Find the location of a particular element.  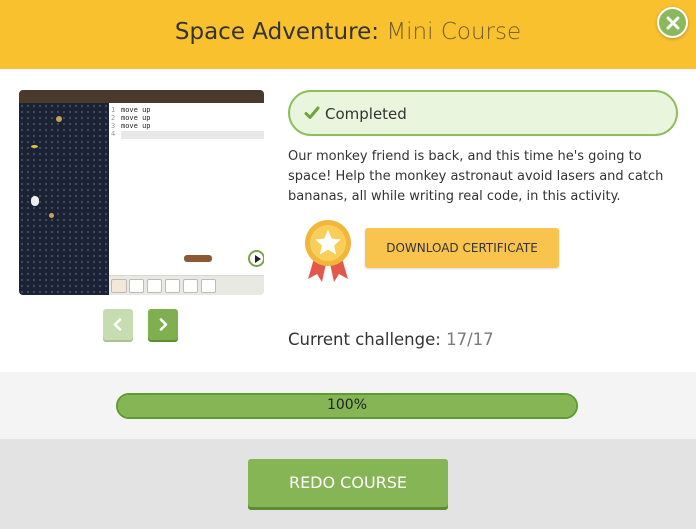

progress-label: 100% is located at coordinates (347, 405).